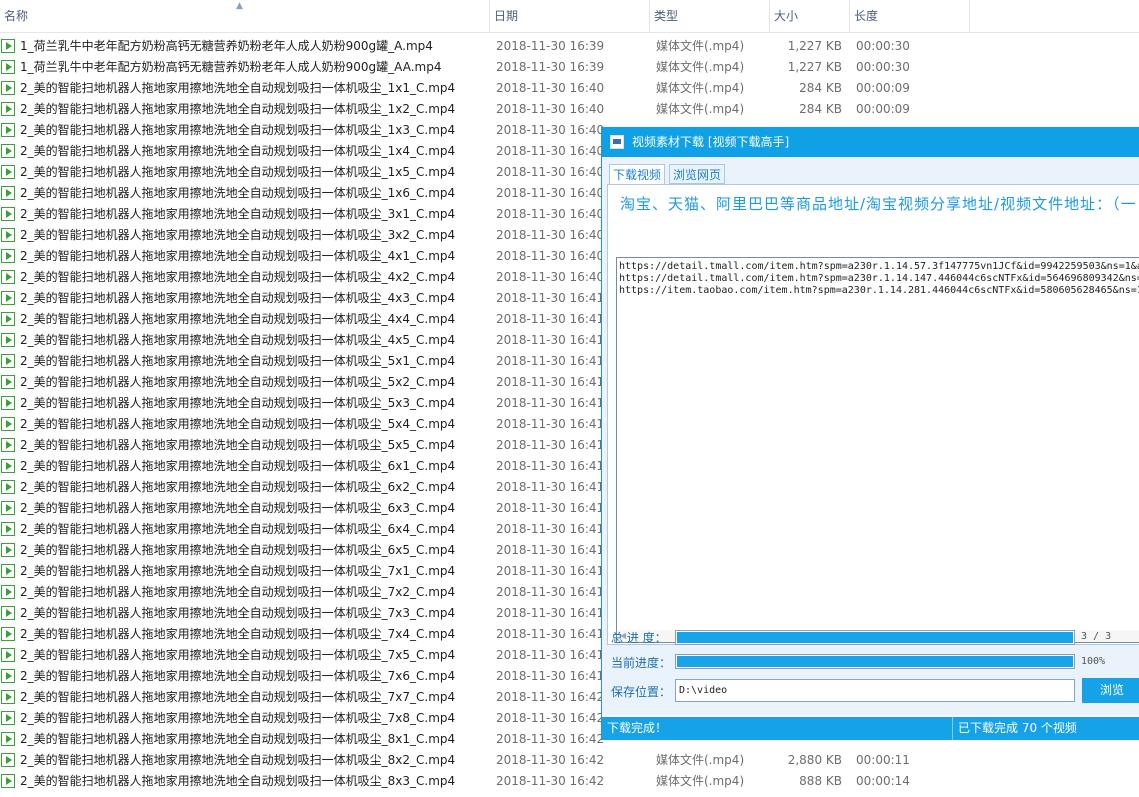  Describe the element at coordinates (910, 16) in the screenshot. I see `column-header-length: 长度` at that location.